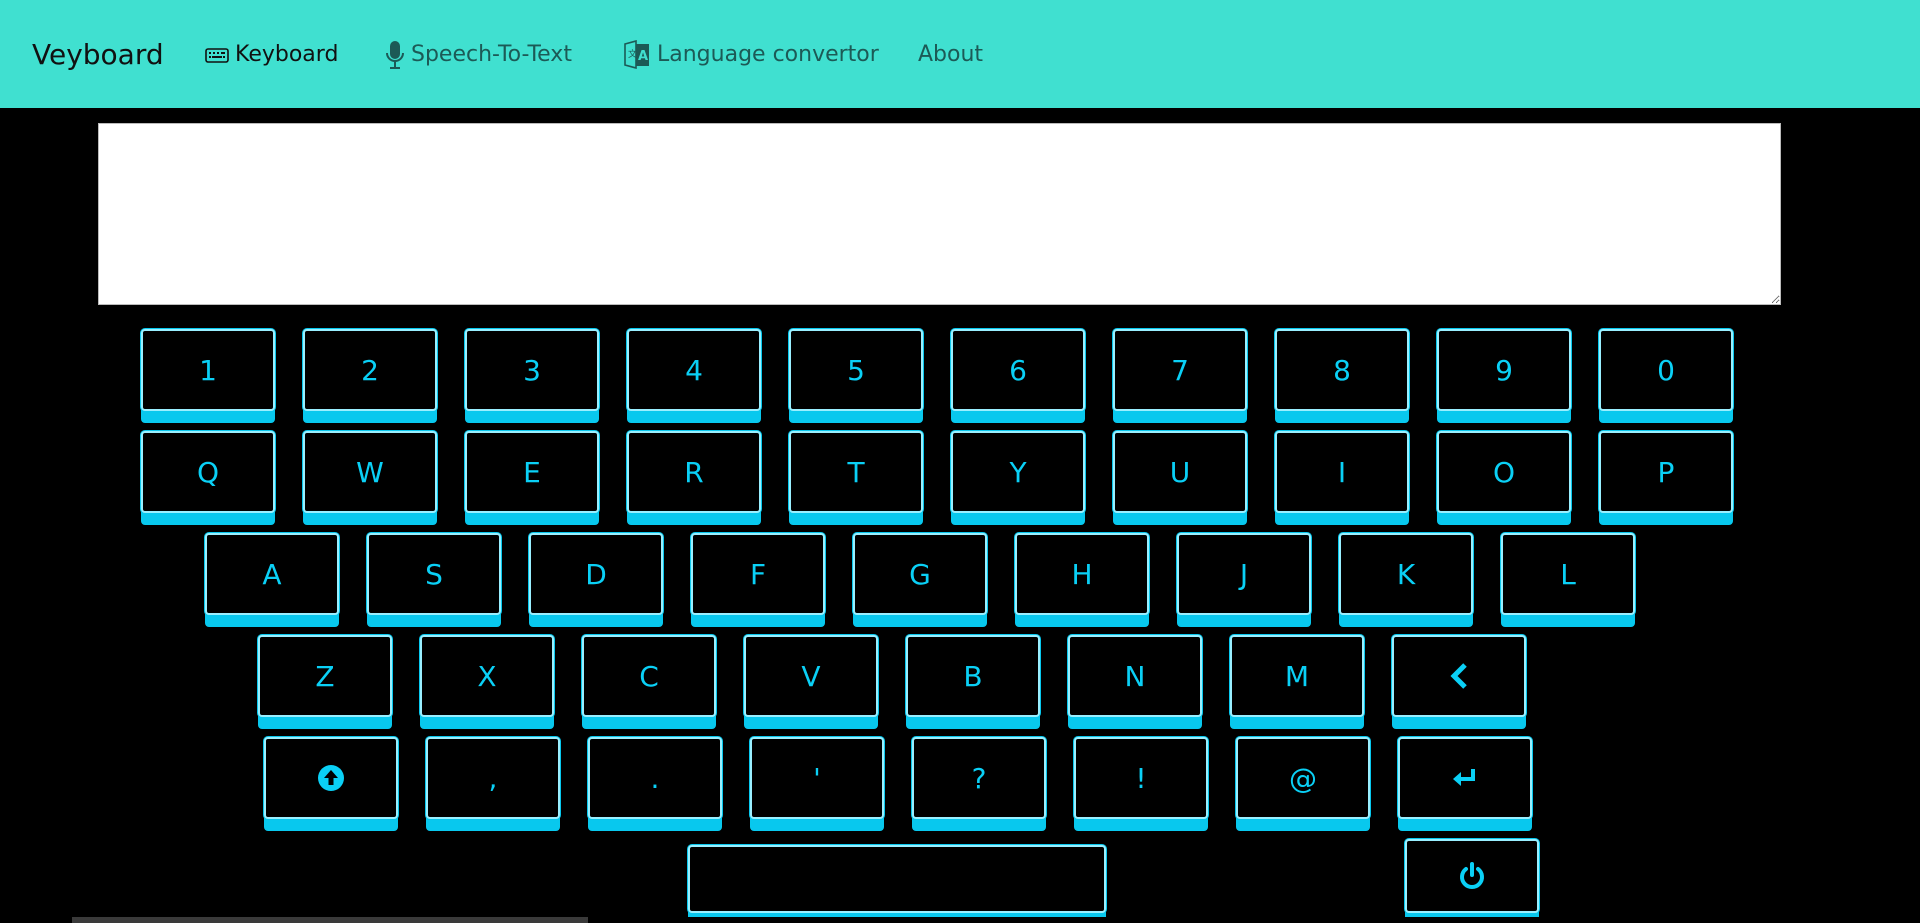 The width and height of the screenshot is (1920, 923). I want to click on key-t: T, so click(856, 472).